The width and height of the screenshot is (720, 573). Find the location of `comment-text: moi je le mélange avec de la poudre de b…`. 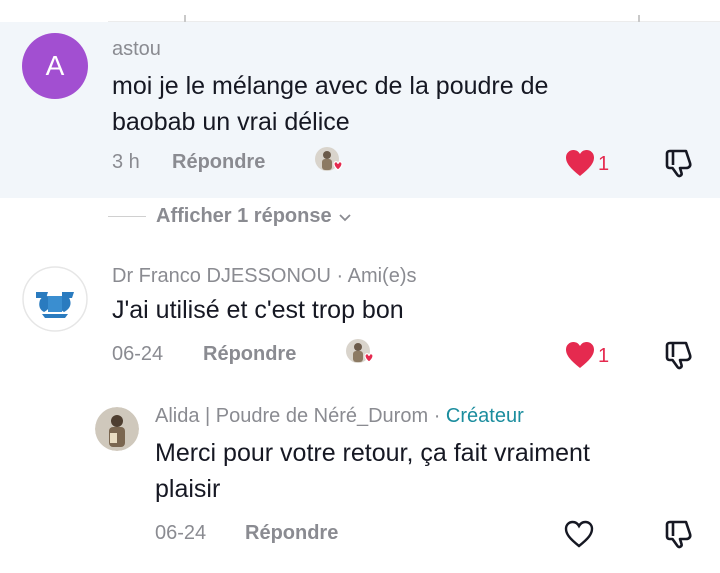

comment-text: moi je le mélange avec de la poudre de b… is located at coordinates (330, 104).